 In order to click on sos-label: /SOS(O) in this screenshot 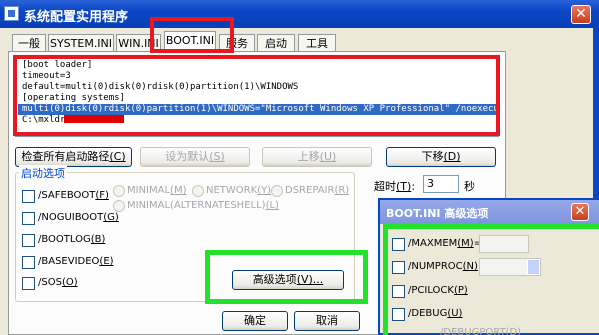, I will do `click(58, 282)`.